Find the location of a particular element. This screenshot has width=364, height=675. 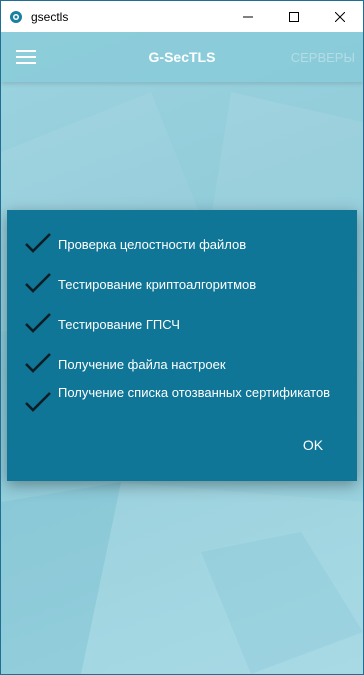

close-icon is located at coordinates (340, 16).